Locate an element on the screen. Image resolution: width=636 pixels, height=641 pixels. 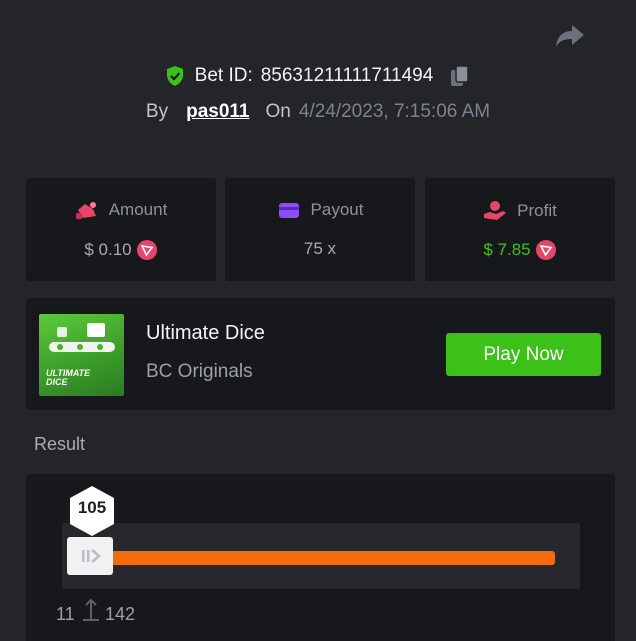
payout-card: Payout 75 x is located at coordinates (320, 229).